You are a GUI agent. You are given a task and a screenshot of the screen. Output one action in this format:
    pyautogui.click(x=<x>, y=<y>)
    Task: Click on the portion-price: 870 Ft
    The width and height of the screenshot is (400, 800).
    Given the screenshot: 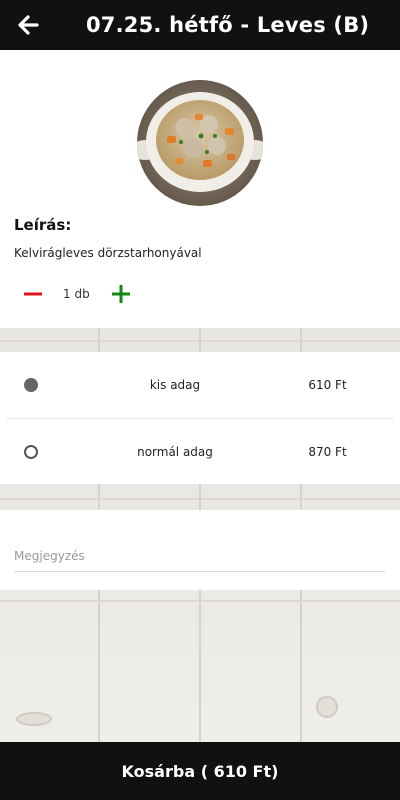 What is the action you would take?
    pyautogui.click(x=327, y=451)
    